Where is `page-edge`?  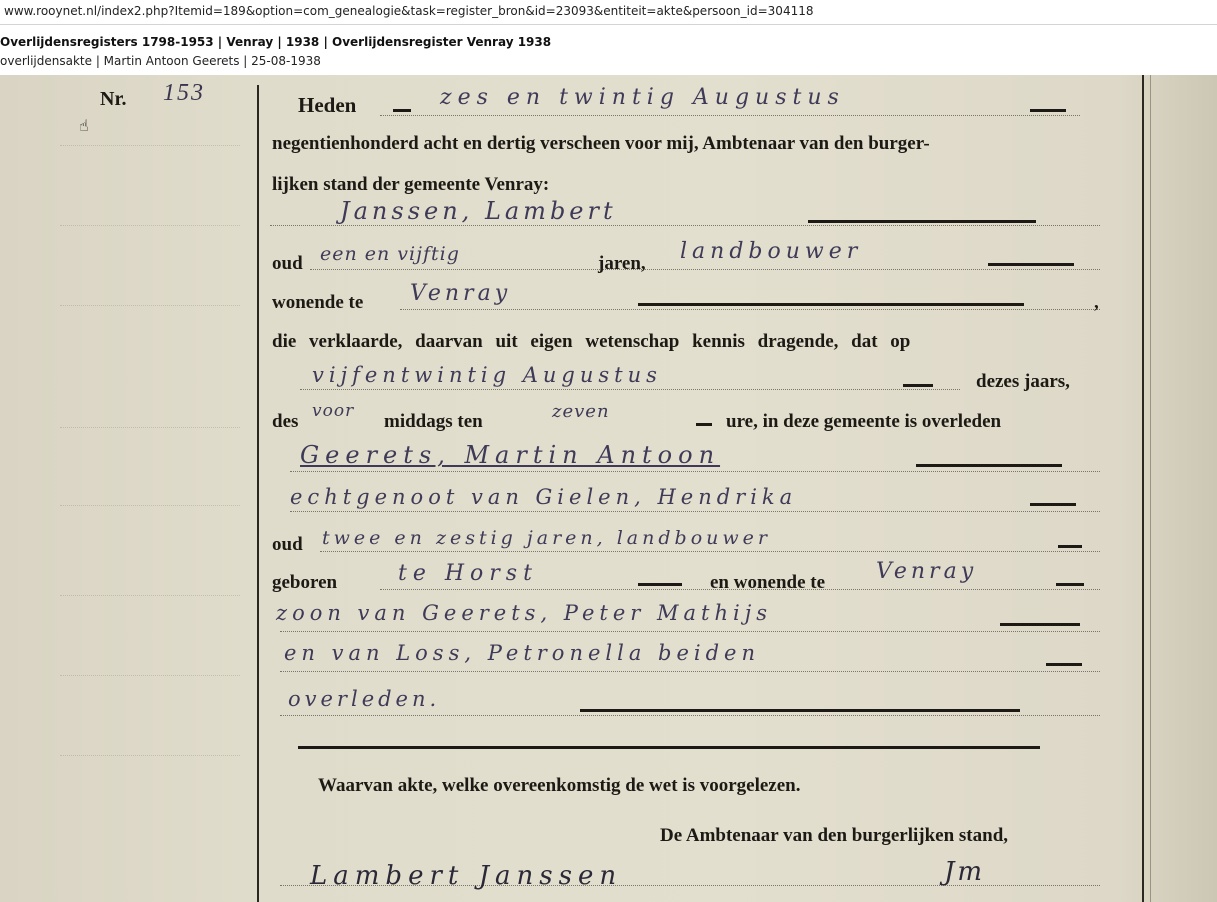
page-edge is located at coordinates (1150, 488).